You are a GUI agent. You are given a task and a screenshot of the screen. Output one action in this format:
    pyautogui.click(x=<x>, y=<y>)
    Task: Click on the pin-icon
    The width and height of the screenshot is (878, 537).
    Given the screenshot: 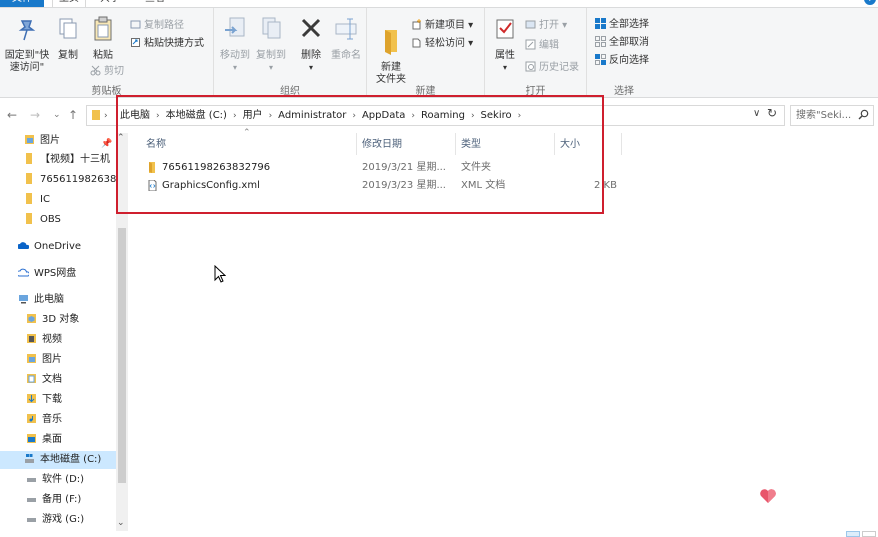 What is the action you would take?
    pyautogui.click(x=27, y=30)
    